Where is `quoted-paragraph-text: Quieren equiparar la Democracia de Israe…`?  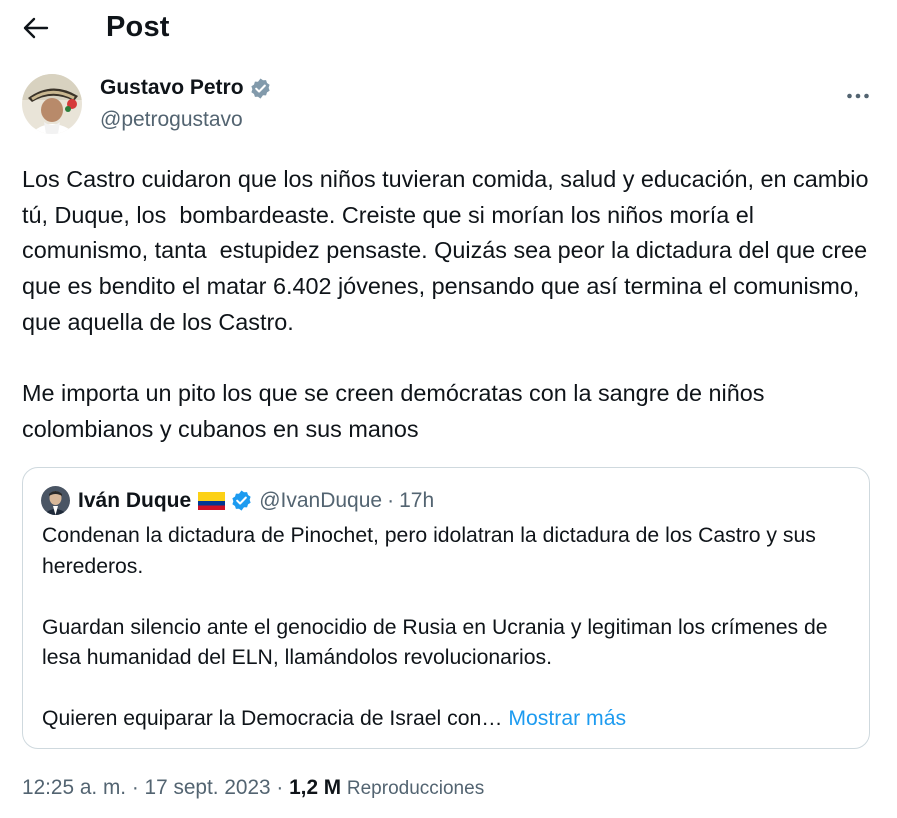
quoted-paragraph-text: Quieren equiparar la Democracia de Israe… is located at coordinates (272, 718).